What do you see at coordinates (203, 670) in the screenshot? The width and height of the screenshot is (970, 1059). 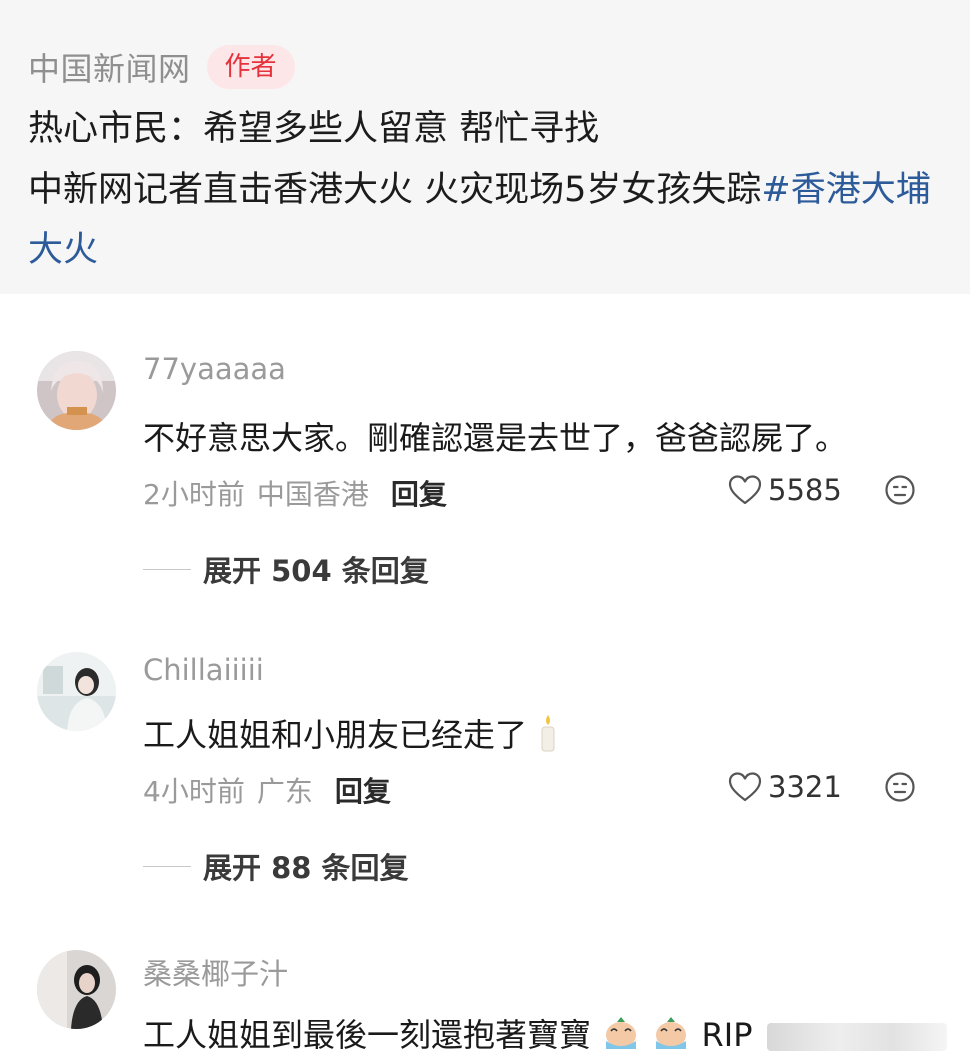 I see `username: Chillaiiiii` at bounding box center [203, 670].